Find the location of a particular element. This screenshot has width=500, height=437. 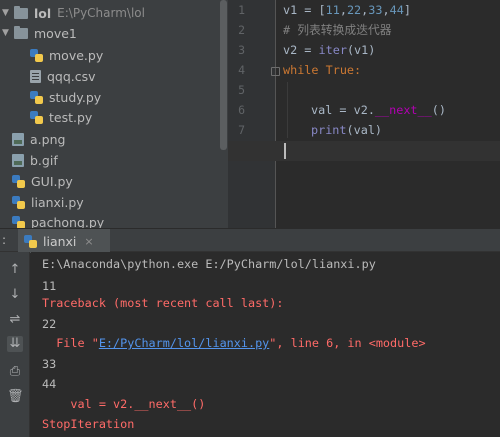

console-line: 33 is located at coordinates (49, 364).